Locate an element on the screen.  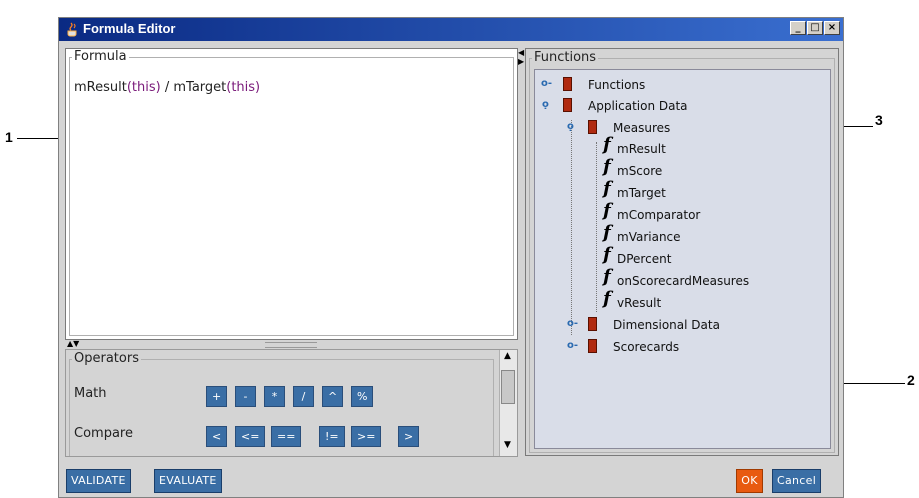
functions-legend: Functions is located at coordinates (565, 57).